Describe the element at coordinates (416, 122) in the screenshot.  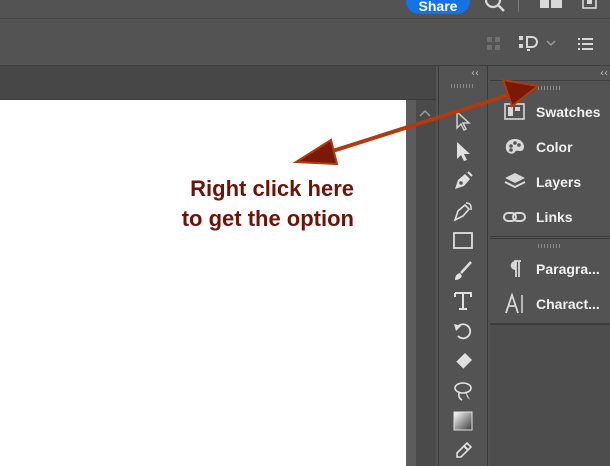
I see `annotation-double-arrow` at that location.